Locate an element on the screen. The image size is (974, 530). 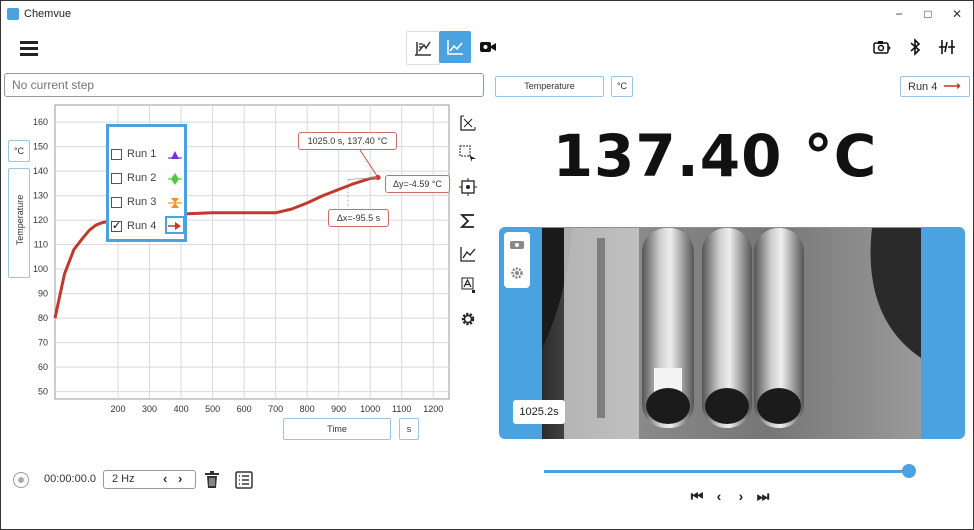
sensor-connect-button is located at coordinates (947, 47).